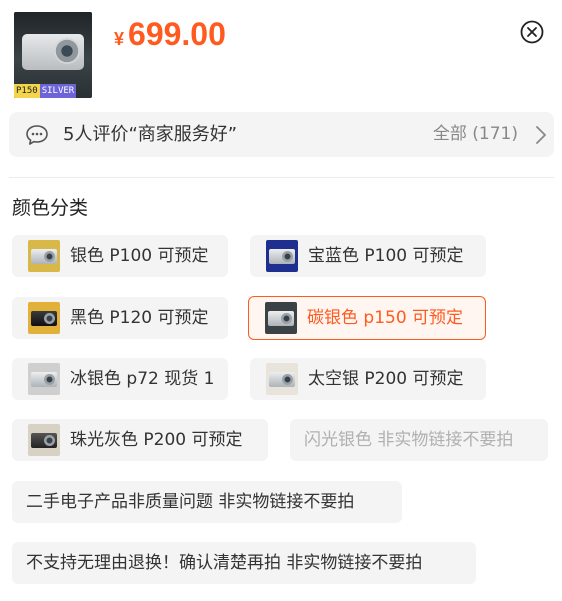  I want to click on option-label: 不支持无理由退换！确认清楚再拍 非实物链接不要拍, so click(224, 563).